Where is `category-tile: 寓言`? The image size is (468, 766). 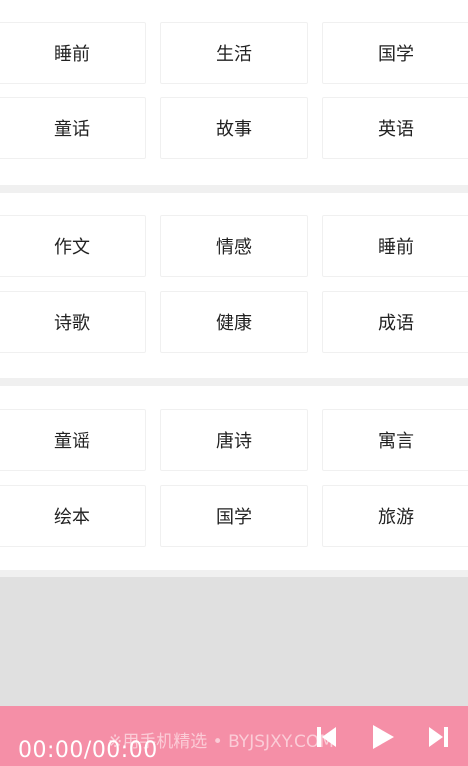 category-tile: 寓言 is located at coordinates (395, 440).